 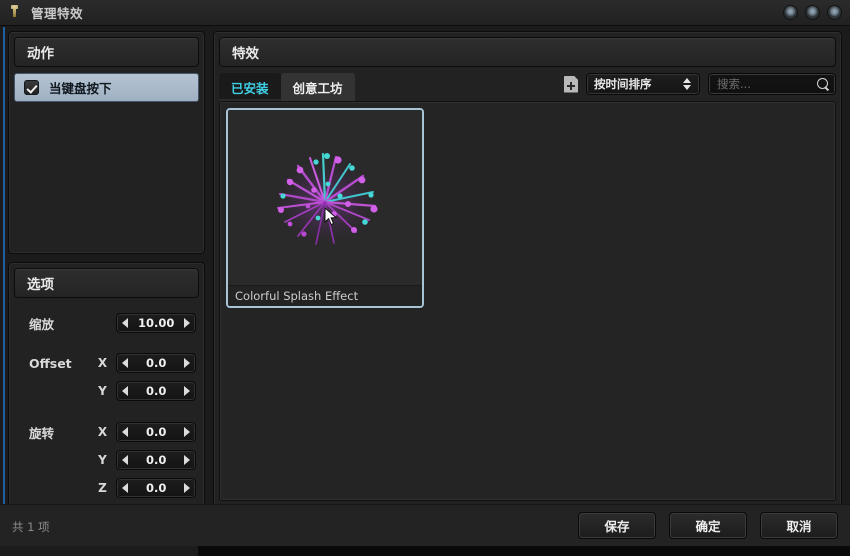 I want to click on footer-buttons: 保存 确定 取消, so click(x=708, y=525).